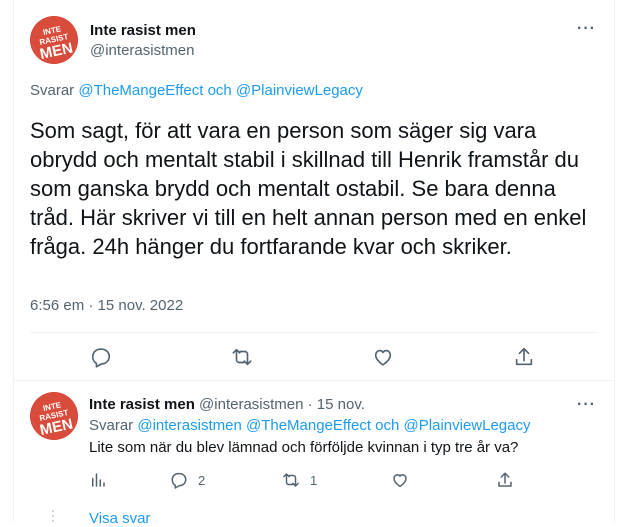 The height and width of the screenshot is (527, 630). I want to click on reply-button: 2, so click(187, 480).